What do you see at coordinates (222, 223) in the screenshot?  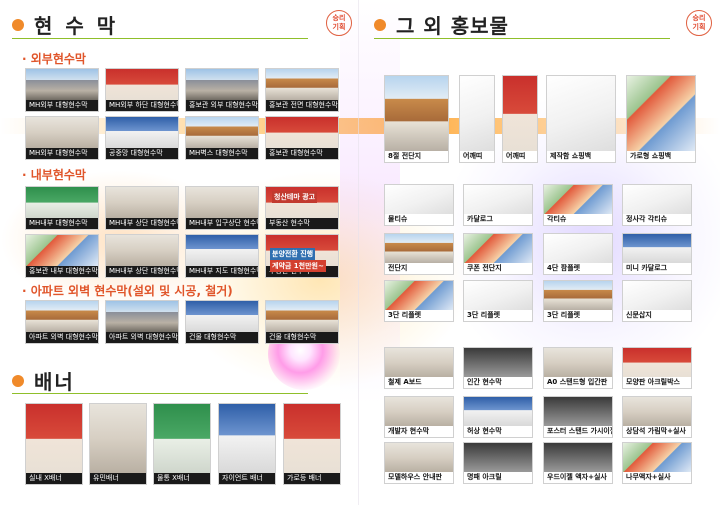 I see `thumbnail-caption: MH내부 입구상단 현수막` at bounding box center [222, 223].